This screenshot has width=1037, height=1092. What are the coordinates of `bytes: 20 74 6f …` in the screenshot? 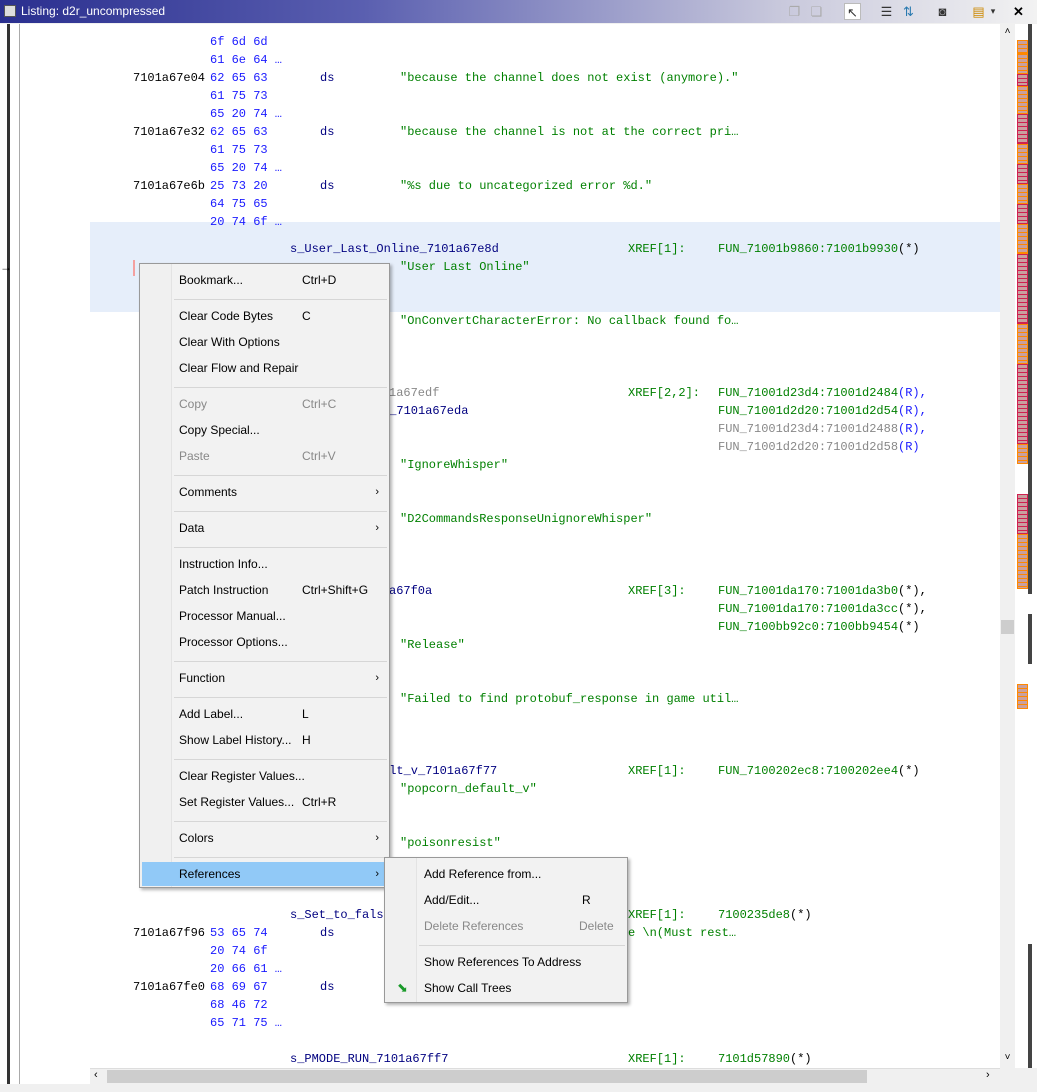 It's located at (246, 222).